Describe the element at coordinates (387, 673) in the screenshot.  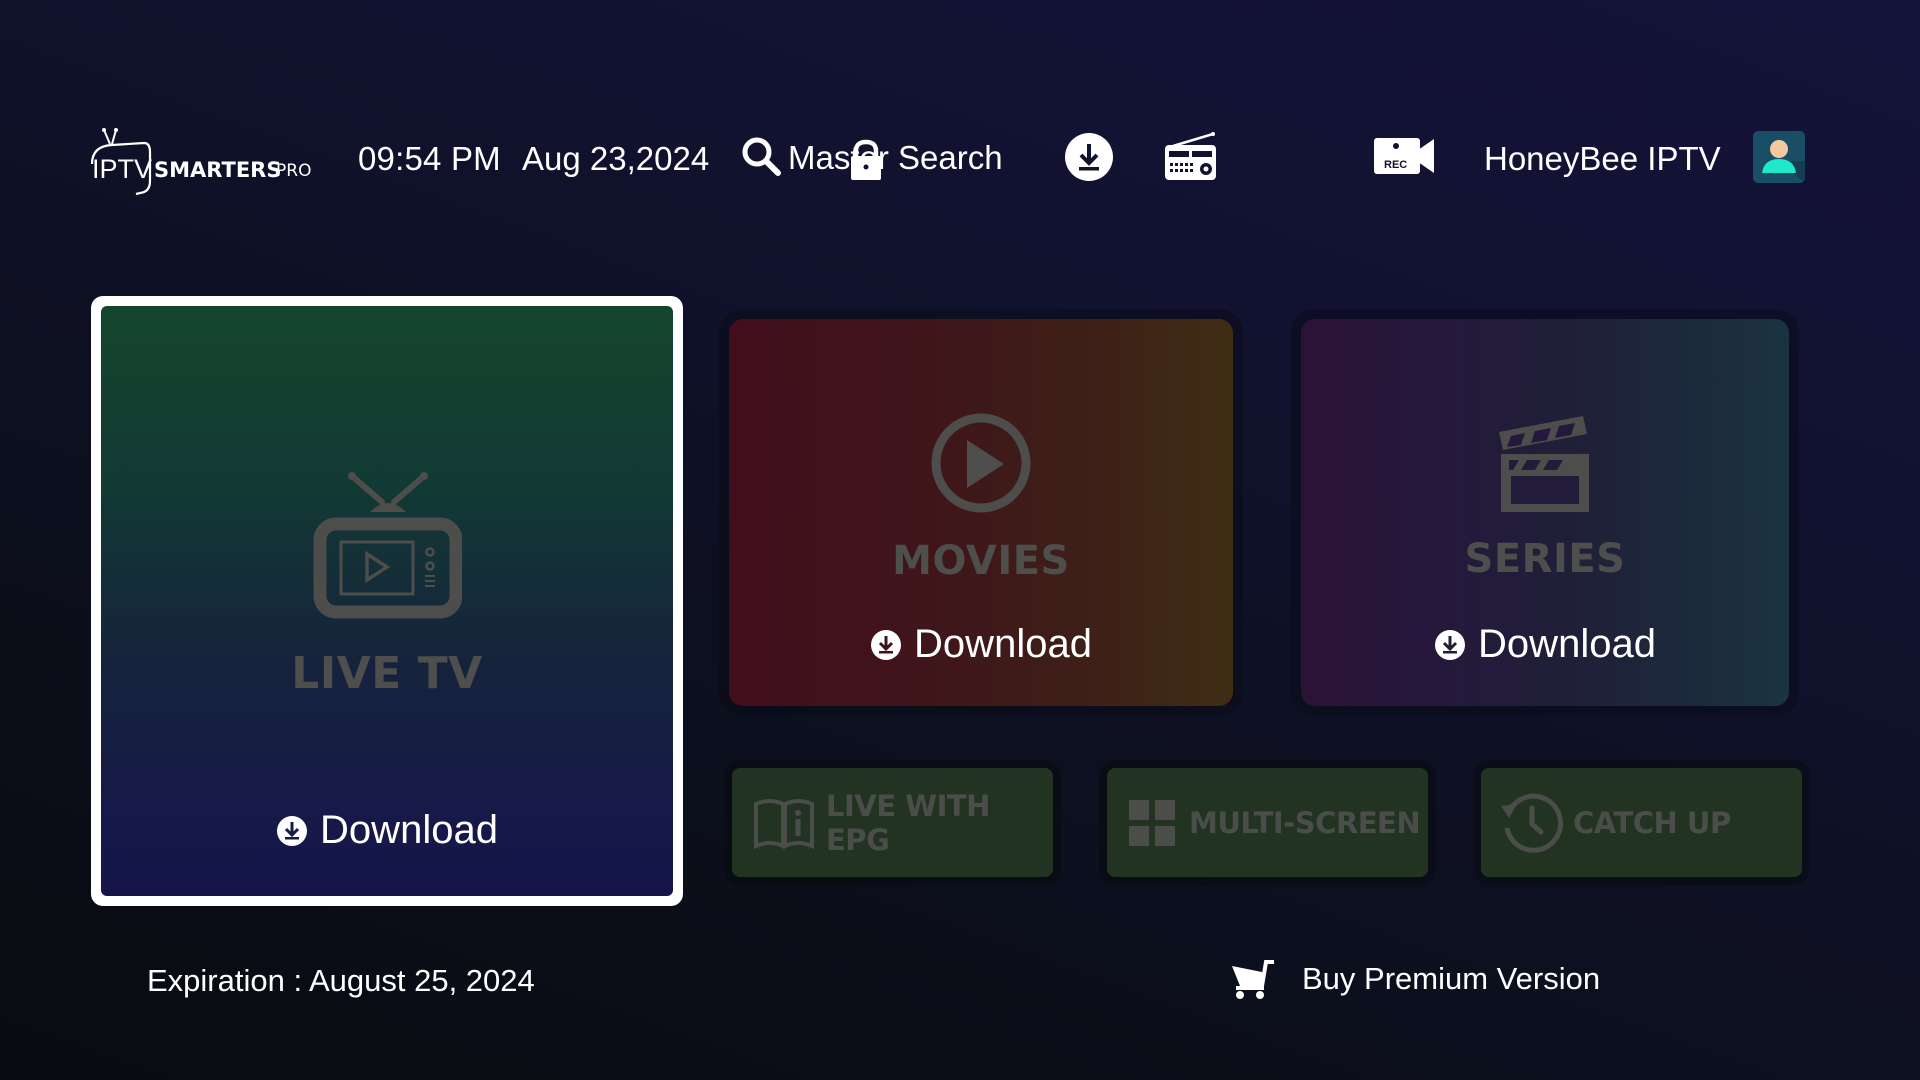
I see `live-tv-title: LIVE TV` at that location.